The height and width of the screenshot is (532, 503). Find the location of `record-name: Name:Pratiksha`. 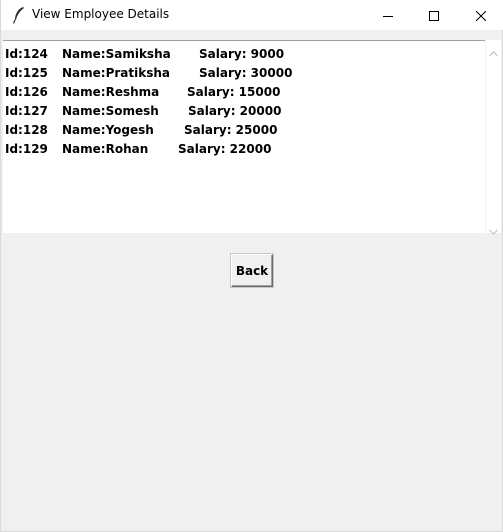

record-name: Name:Pratiksha is located at coordinates (116, 73).